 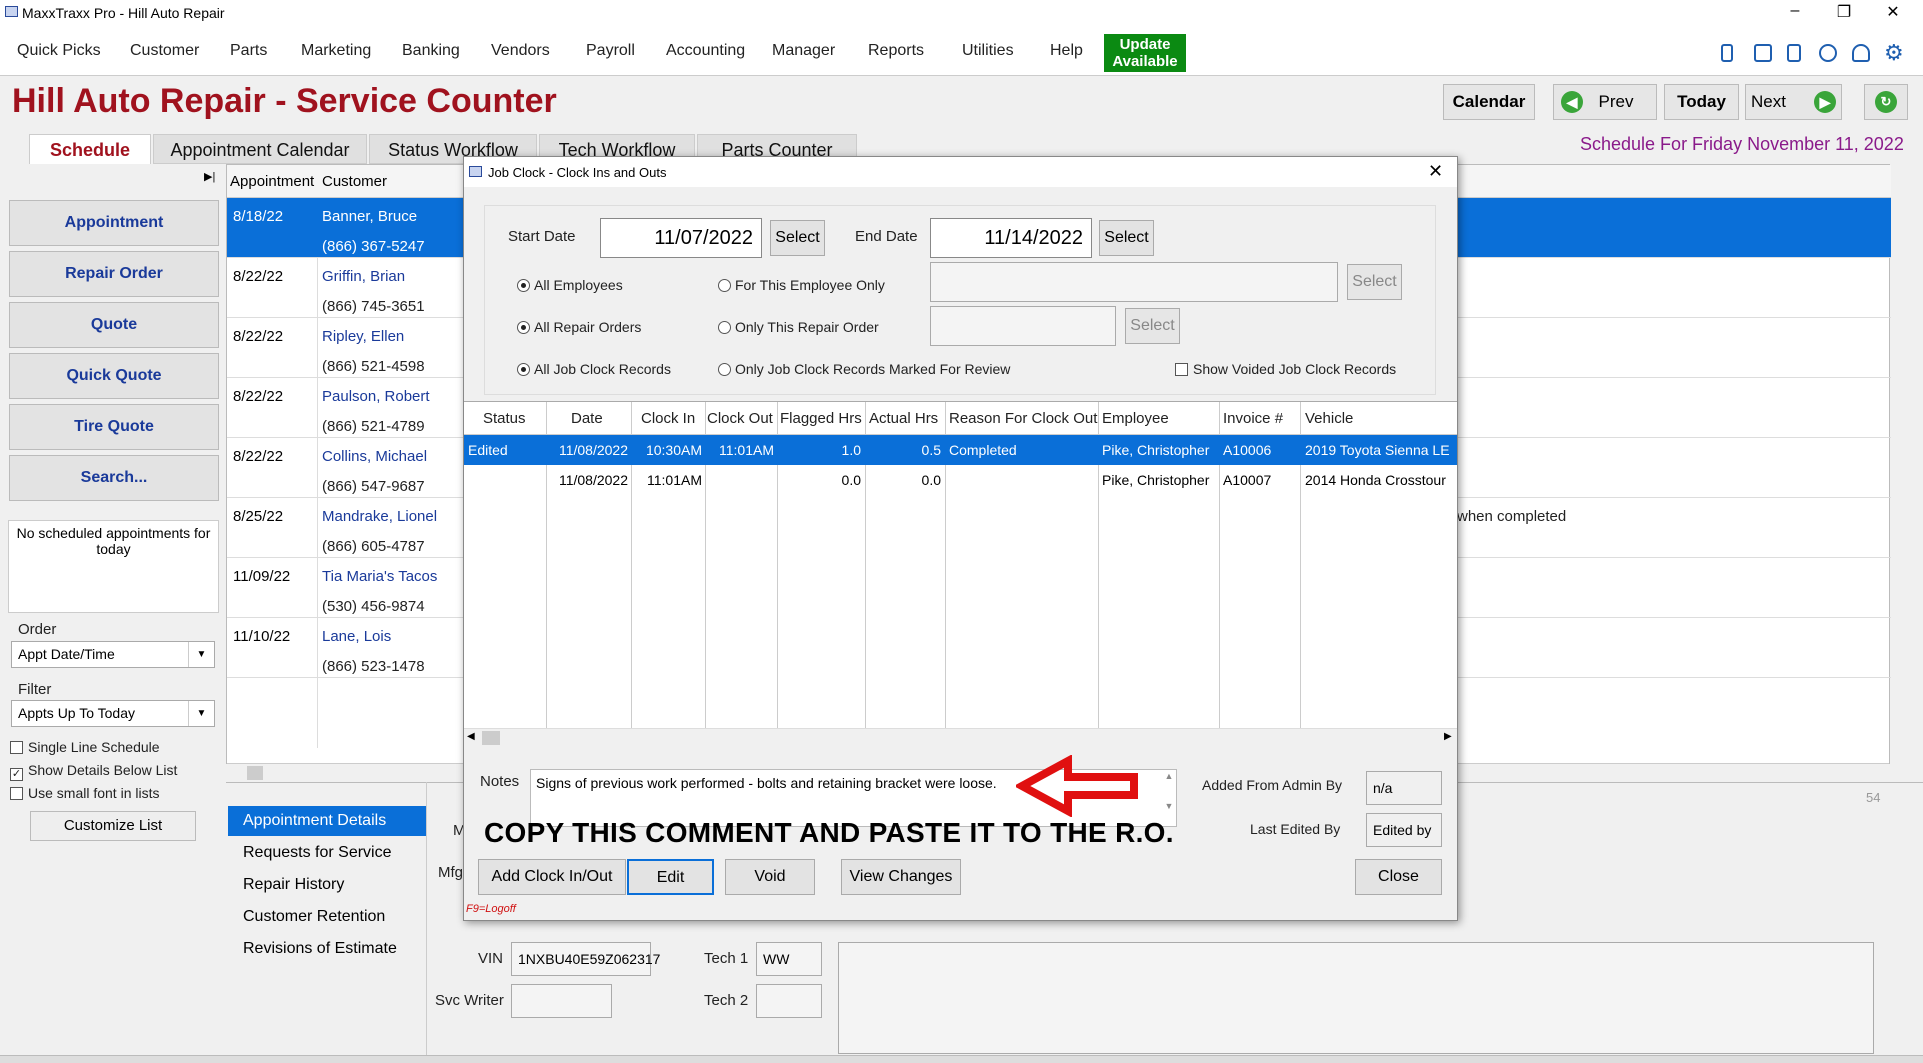 What do you see at coordinates (1828, 53) in the screenshot?
I see `maxxtraxx-icon` at bounding box center [1828, 53].